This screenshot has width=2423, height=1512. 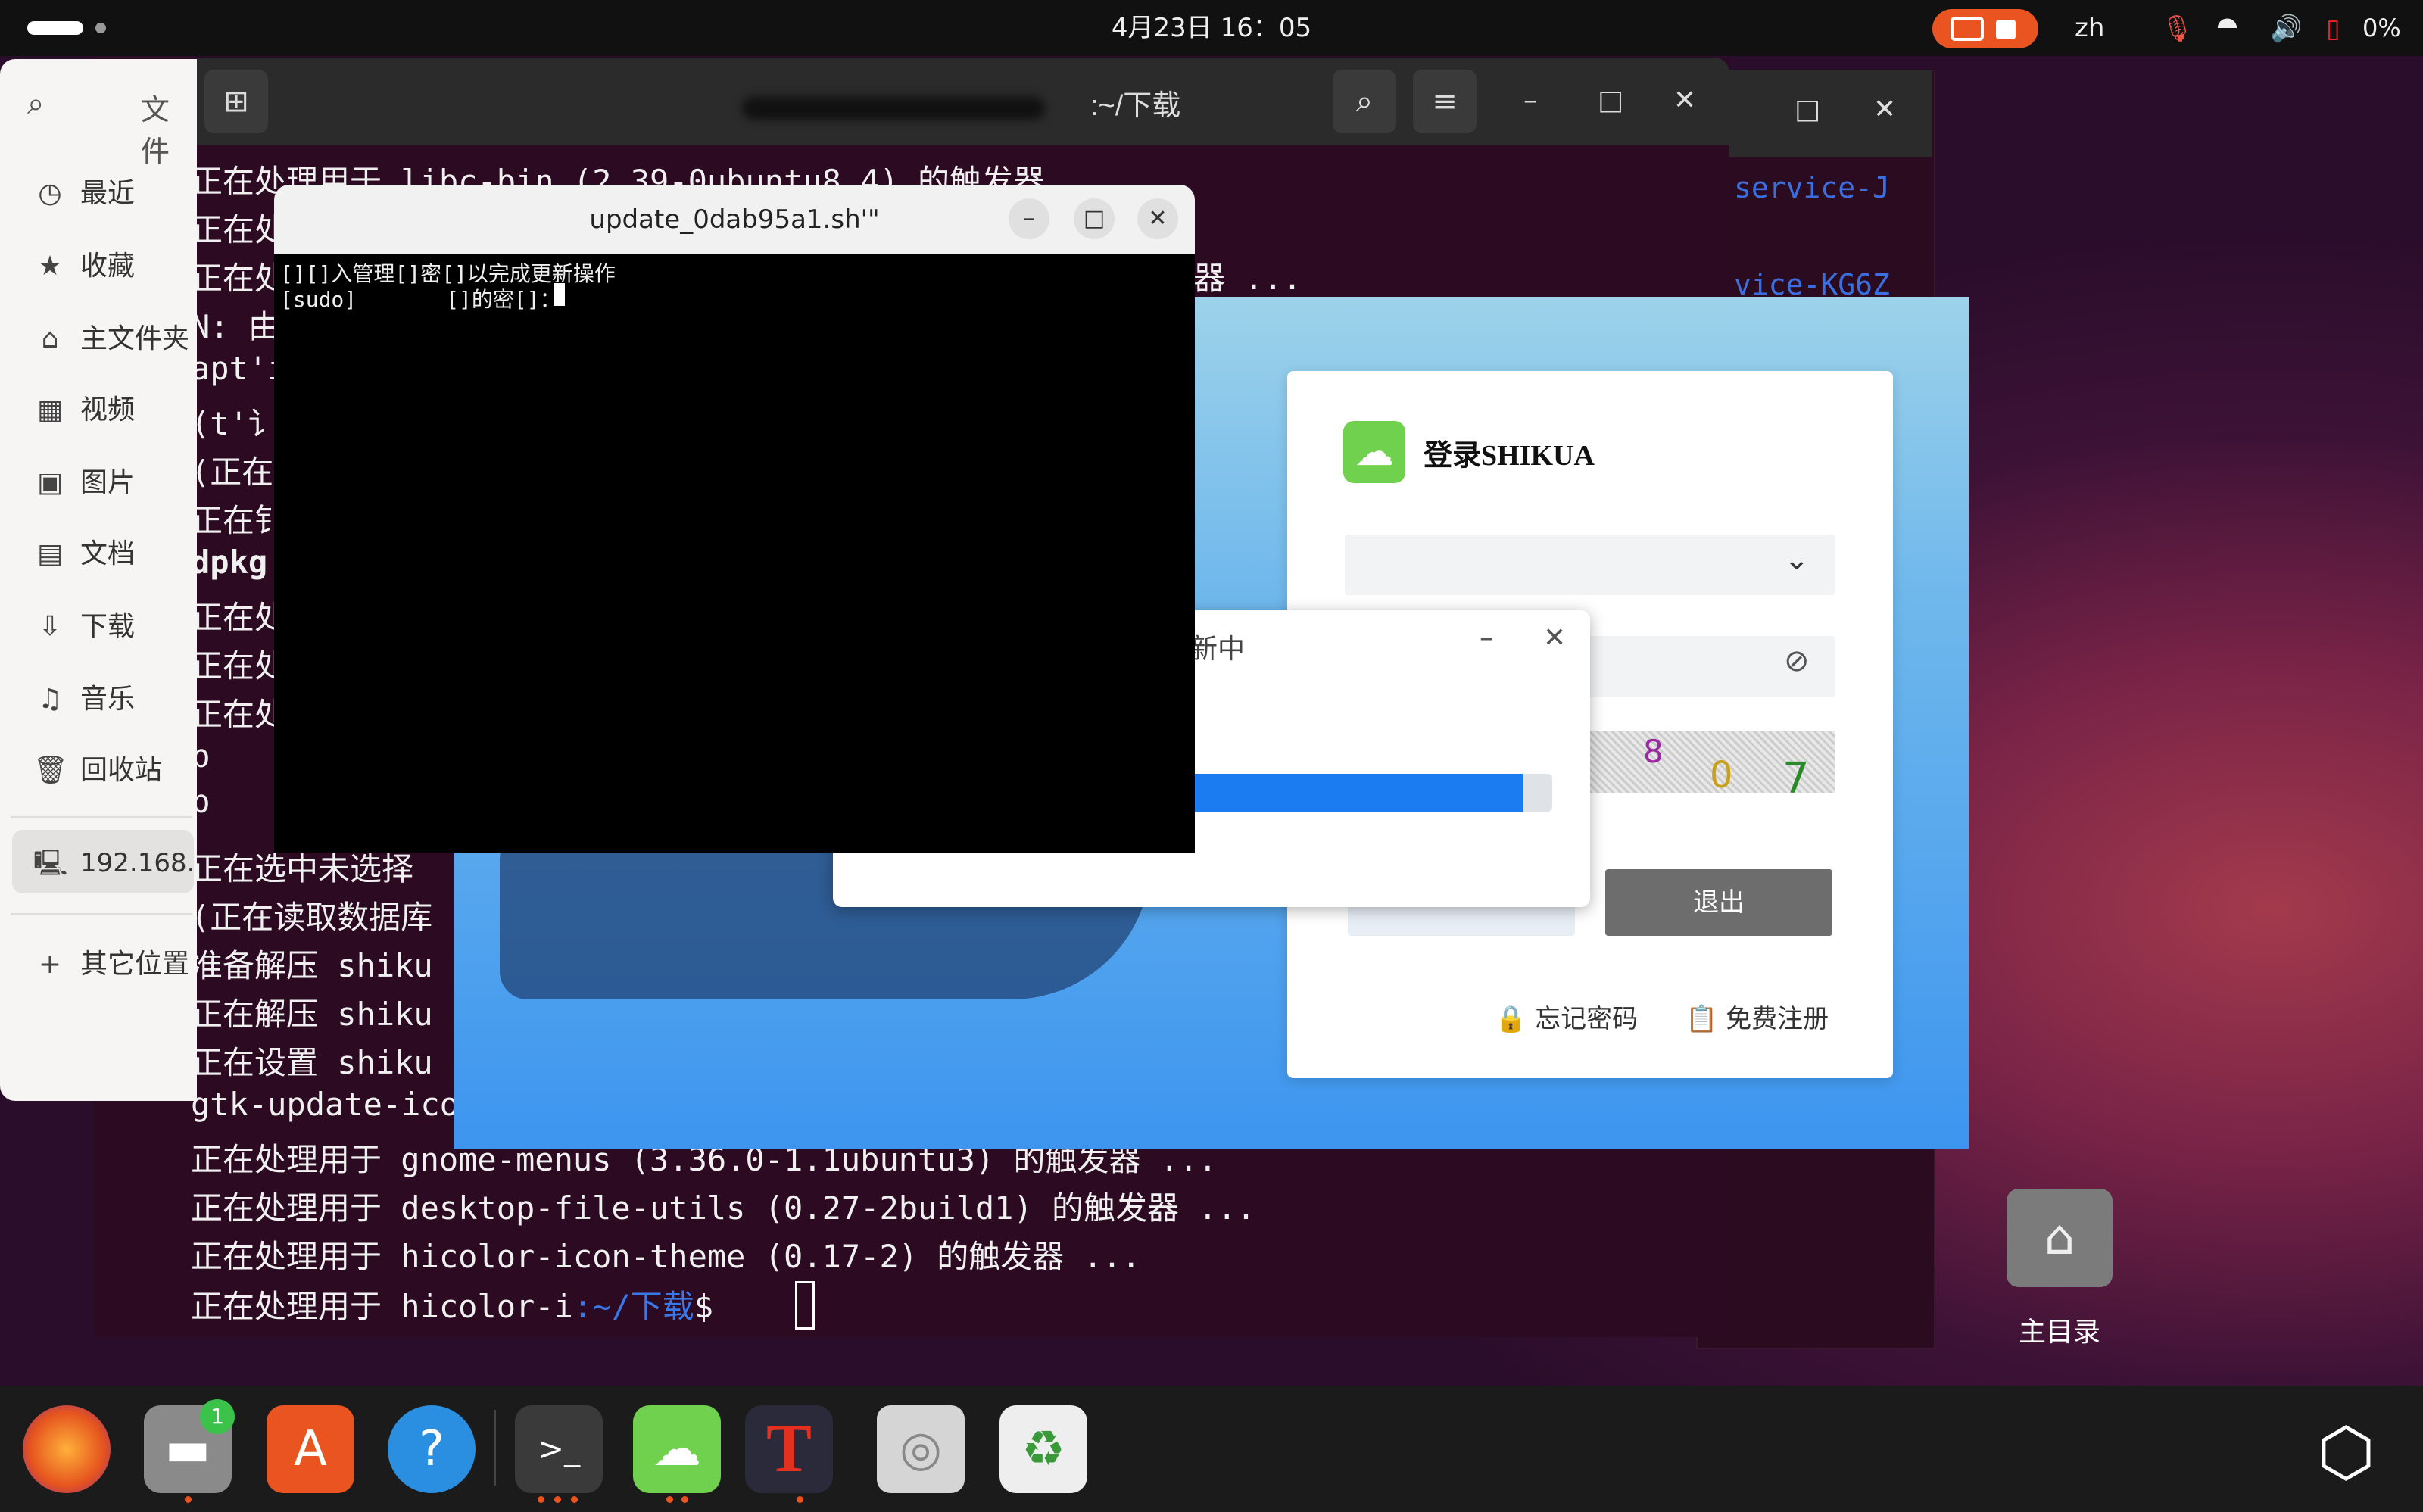 I want to click on sidebar-item-downloads: ⇩ 下载, so click(x=84, y=624).